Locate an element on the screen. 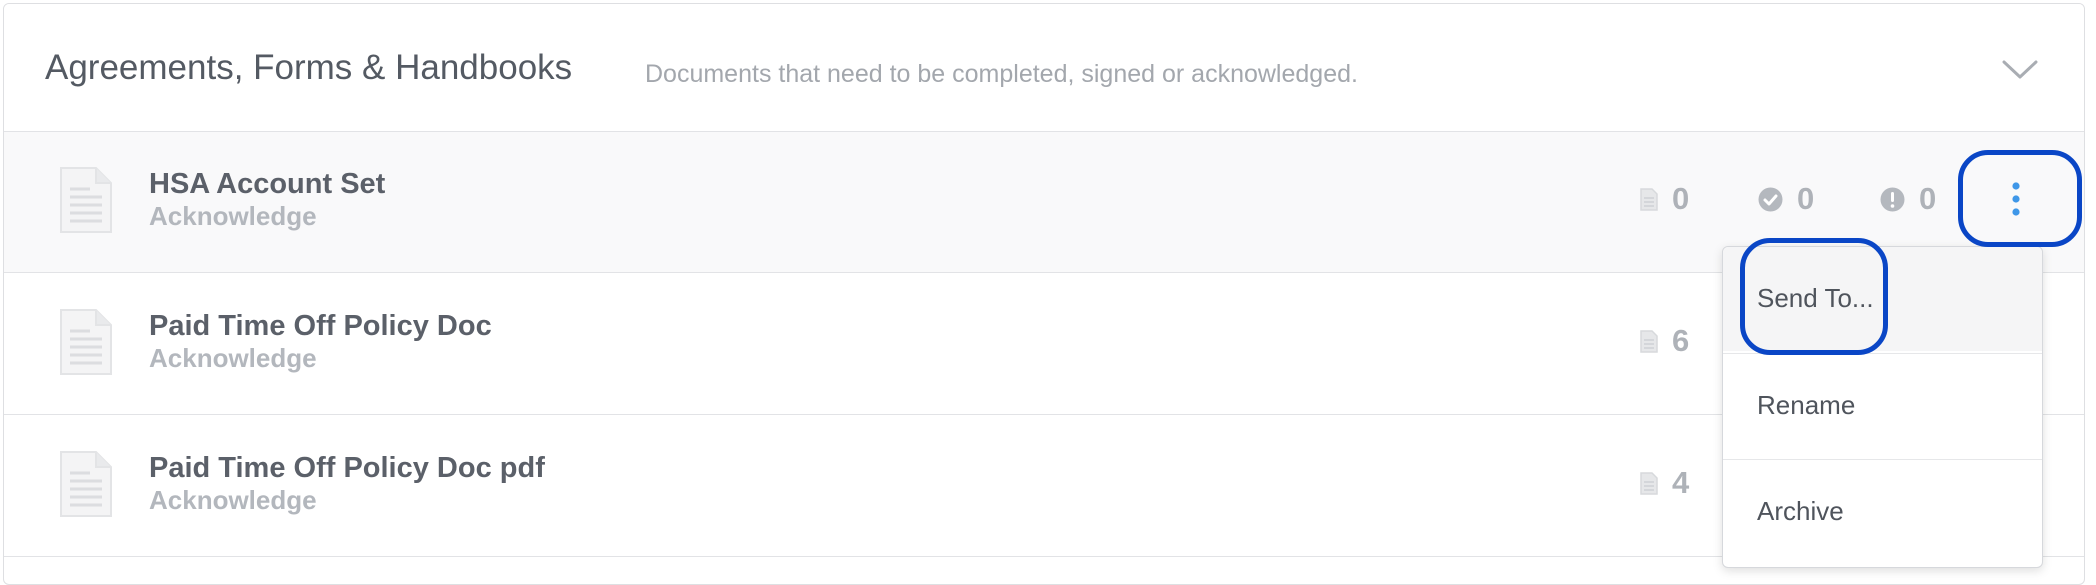  document-title: Paid Time Off Policy Doc is located at coordinates (320, 326).